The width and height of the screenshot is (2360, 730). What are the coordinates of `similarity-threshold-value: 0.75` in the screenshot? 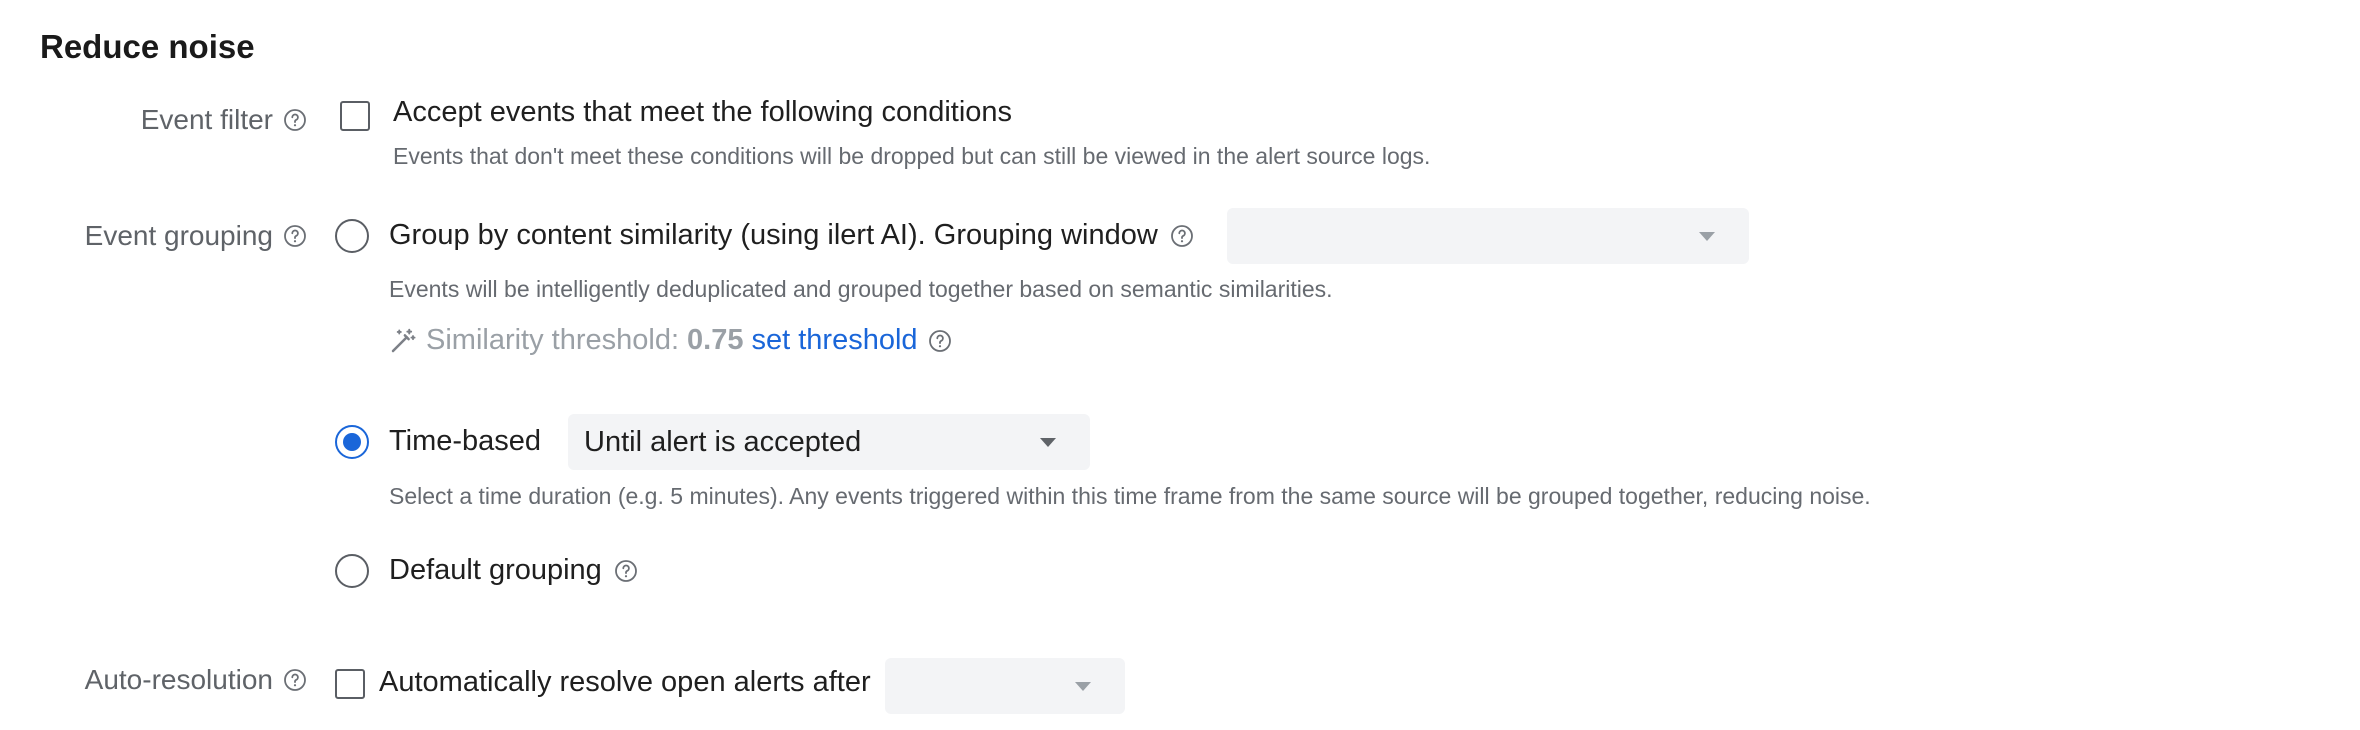 It's located at (715, 340).